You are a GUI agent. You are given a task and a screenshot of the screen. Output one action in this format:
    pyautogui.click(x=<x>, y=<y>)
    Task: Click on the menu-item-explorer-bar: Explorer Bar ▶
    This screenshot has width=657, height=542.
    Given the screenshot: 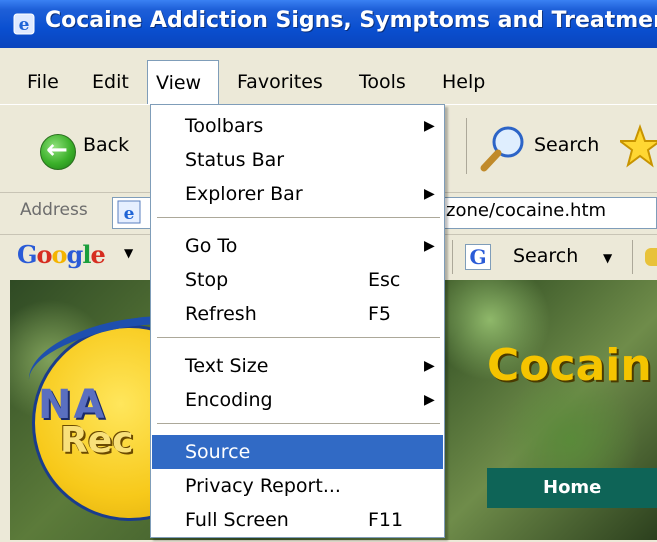 What is the action you would take?
    pyautogui.click(x=297, y=194)
    